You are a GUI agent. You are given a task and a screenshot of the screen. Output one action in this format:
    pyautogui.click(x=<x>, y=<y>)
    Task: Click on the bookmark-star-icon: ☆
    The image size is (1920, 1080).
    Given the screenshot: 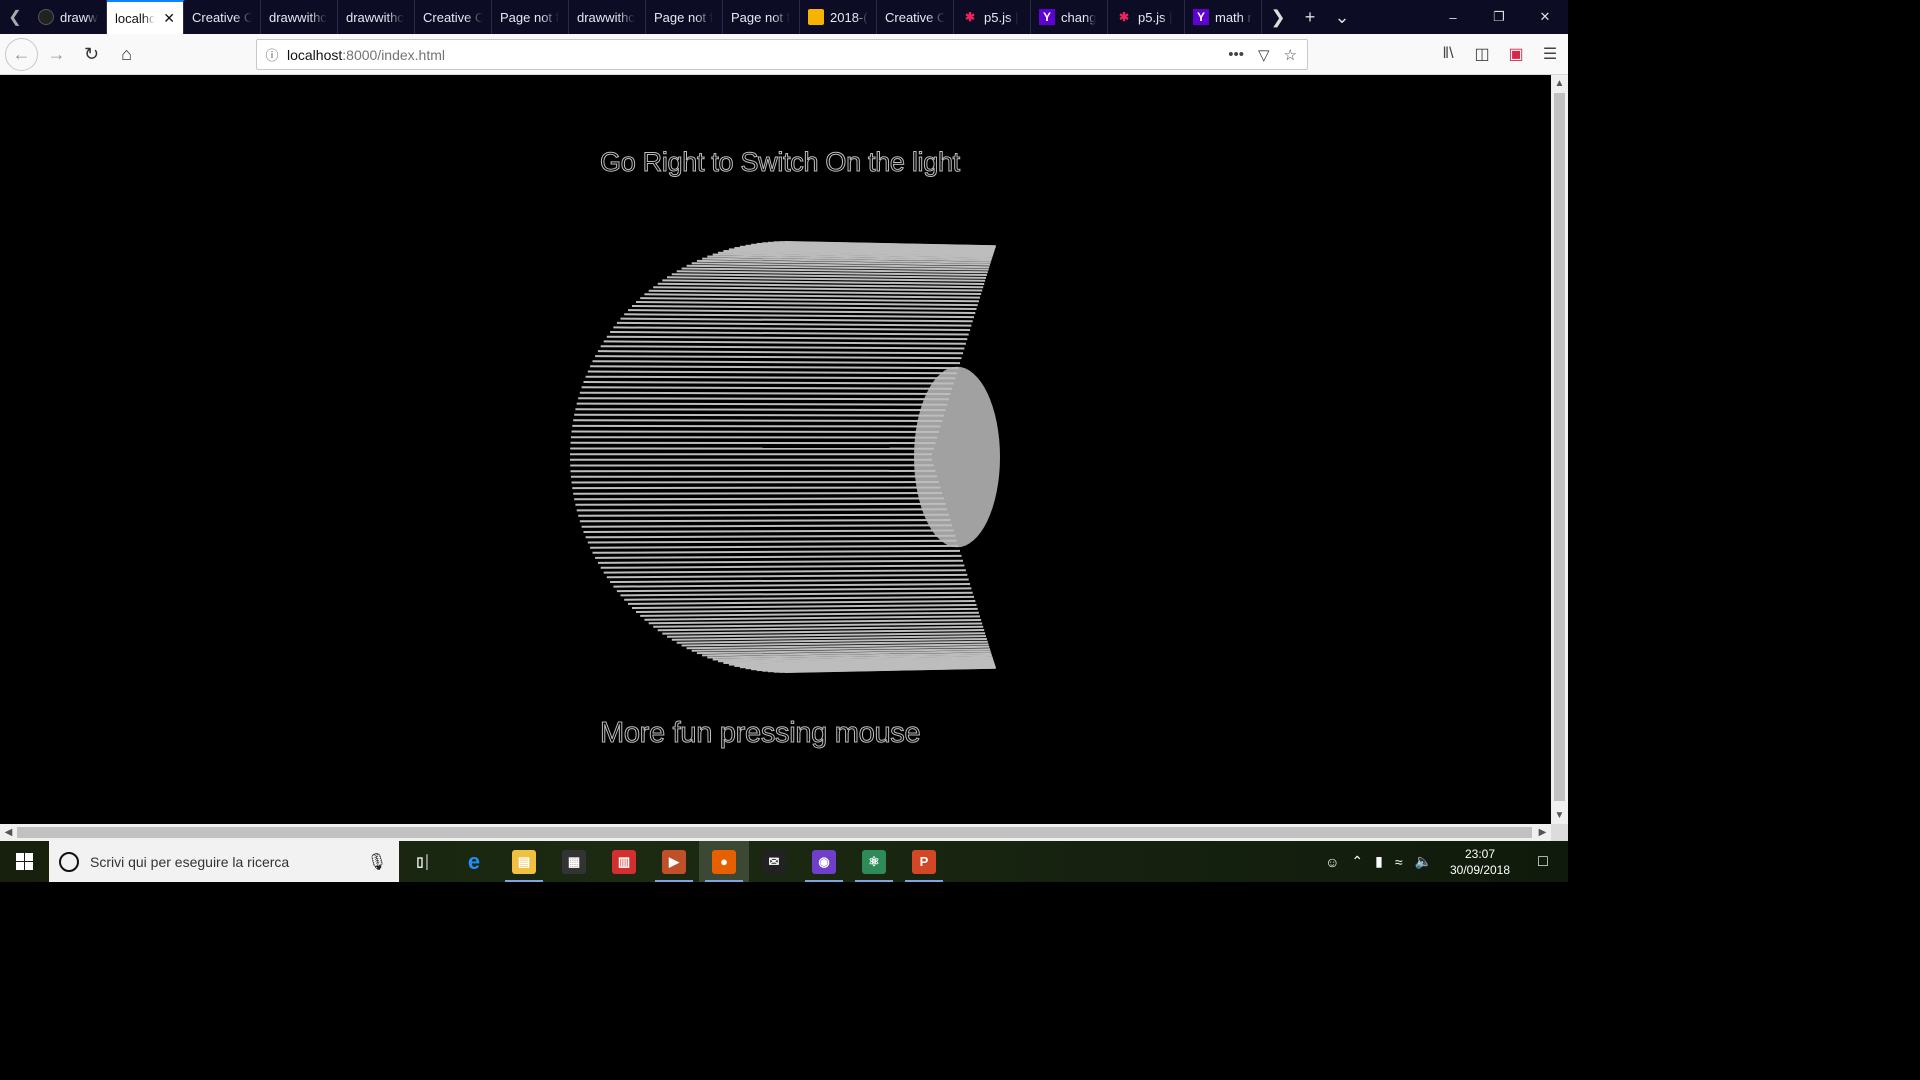 What is the action you would take?
    pyautogui.click(x=1290, y=55)
    